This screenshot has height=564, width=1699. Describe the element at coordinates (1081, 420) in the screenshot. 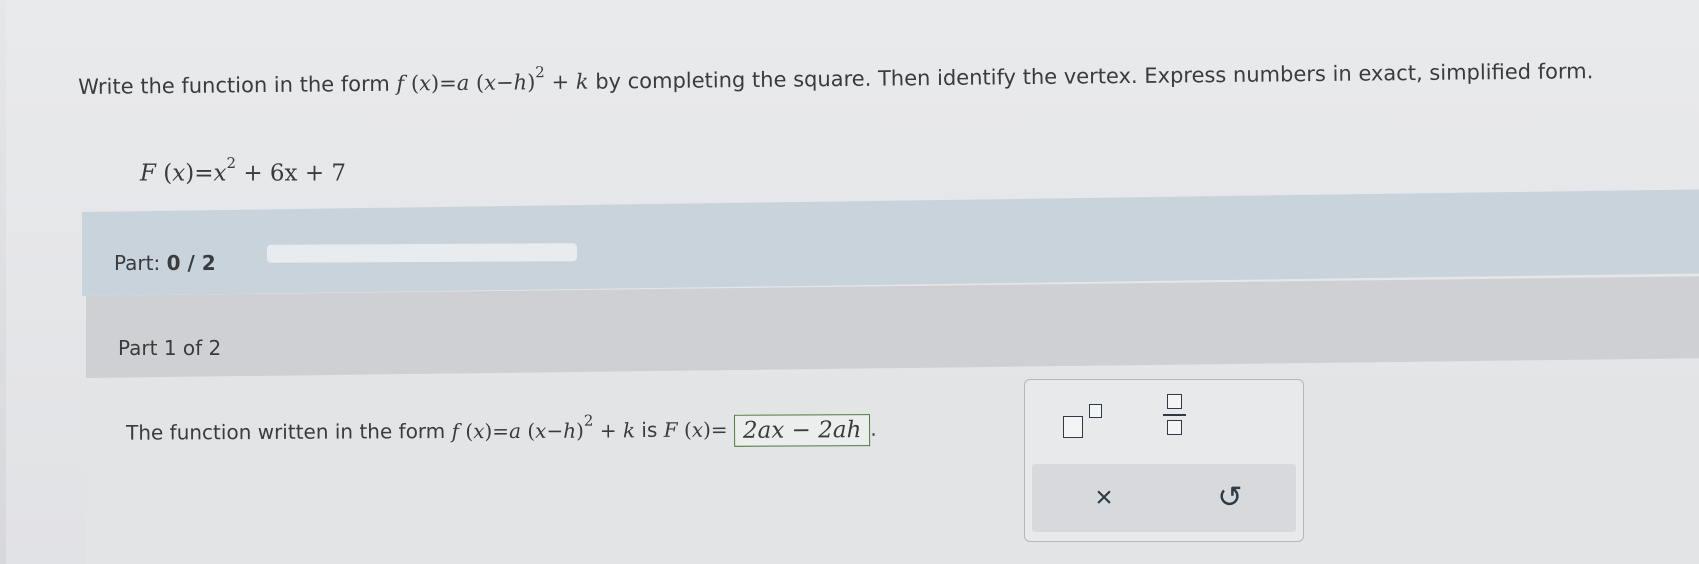

I see `exponent-button` at that location.